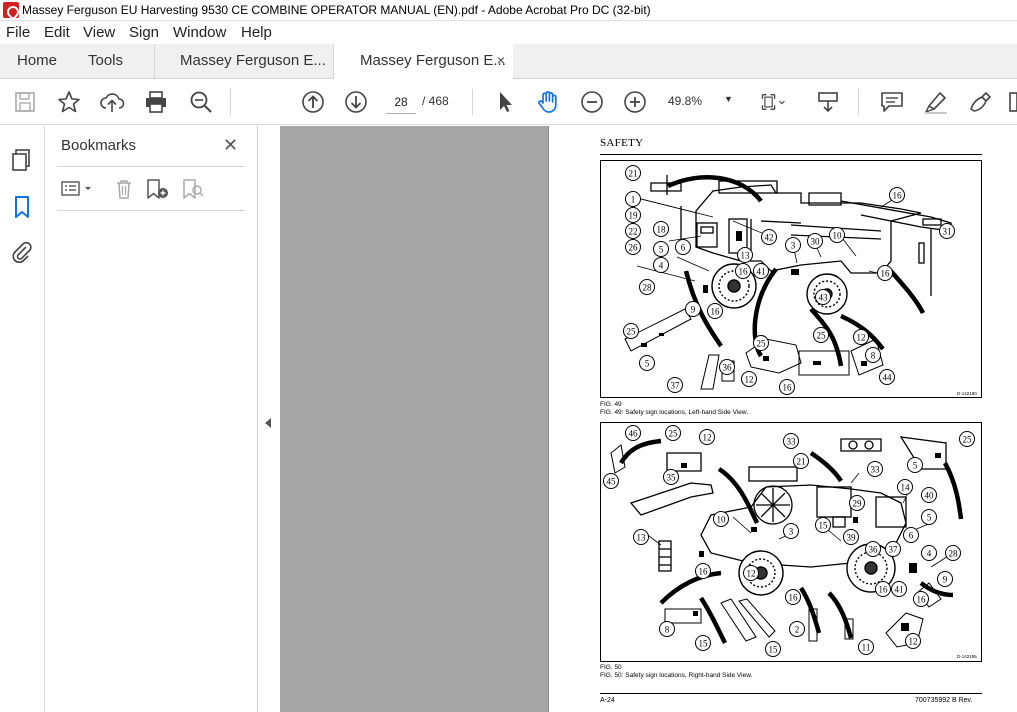 This screenshot has height=712, width=1017. Describe the element at coordinates (876, 470) in the screenshot. I see `svg-text: 33` at that location.